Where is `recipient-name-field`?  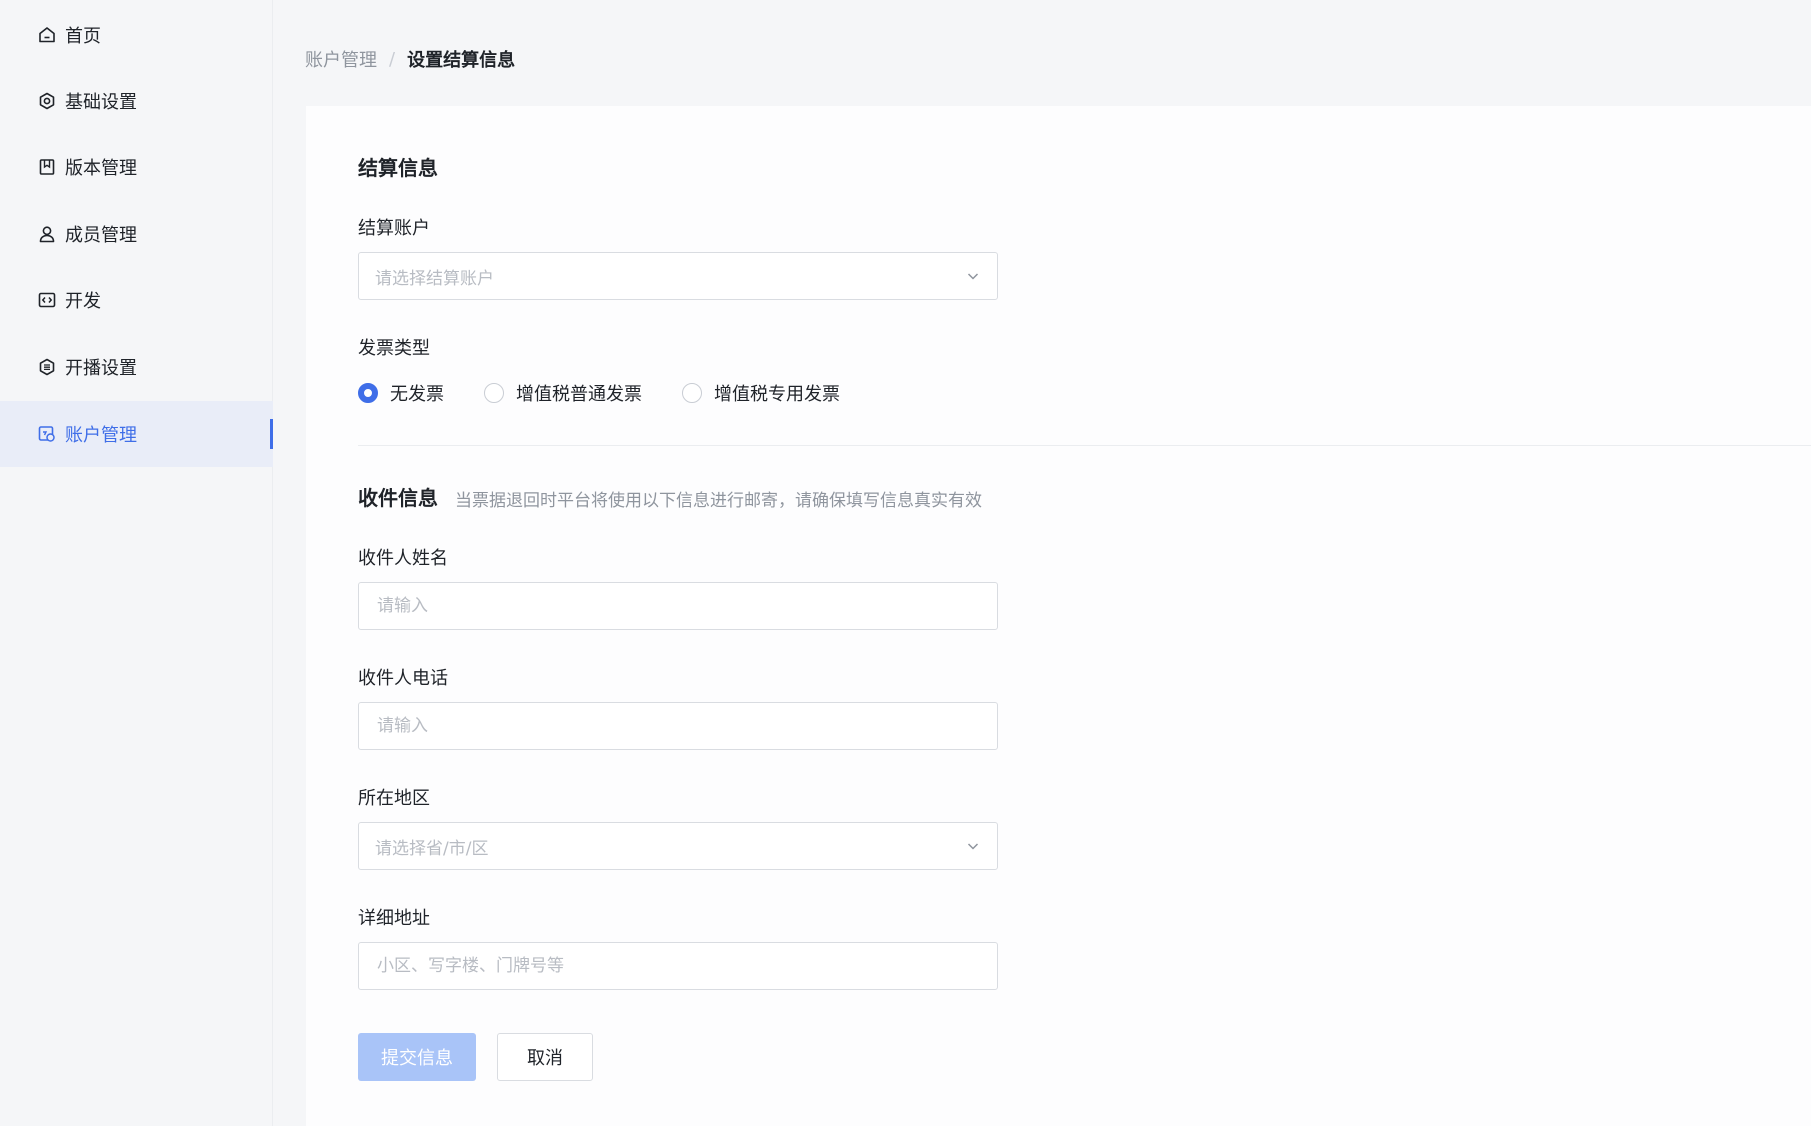
recipient-name-field is located at coordinates (678, 606).